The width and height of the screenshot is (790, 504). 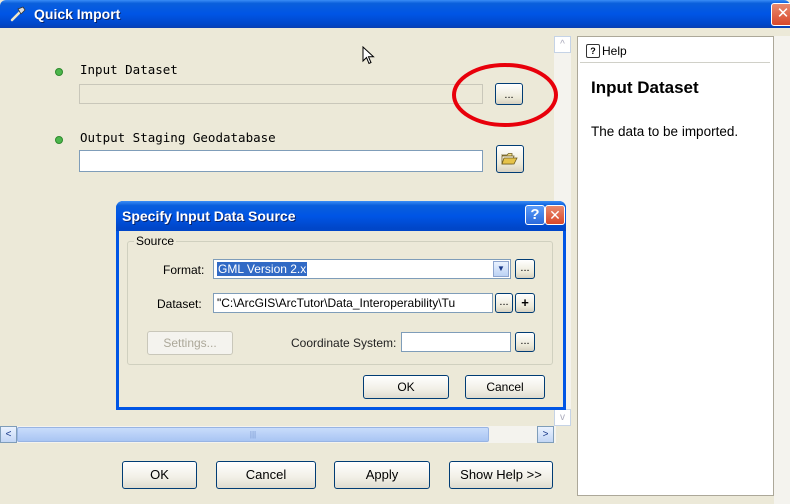 What do you see at coordinates (501, 269) in the screenshot?
I see `chevron-down-icon: ▼` at bounding box center [501, 269].